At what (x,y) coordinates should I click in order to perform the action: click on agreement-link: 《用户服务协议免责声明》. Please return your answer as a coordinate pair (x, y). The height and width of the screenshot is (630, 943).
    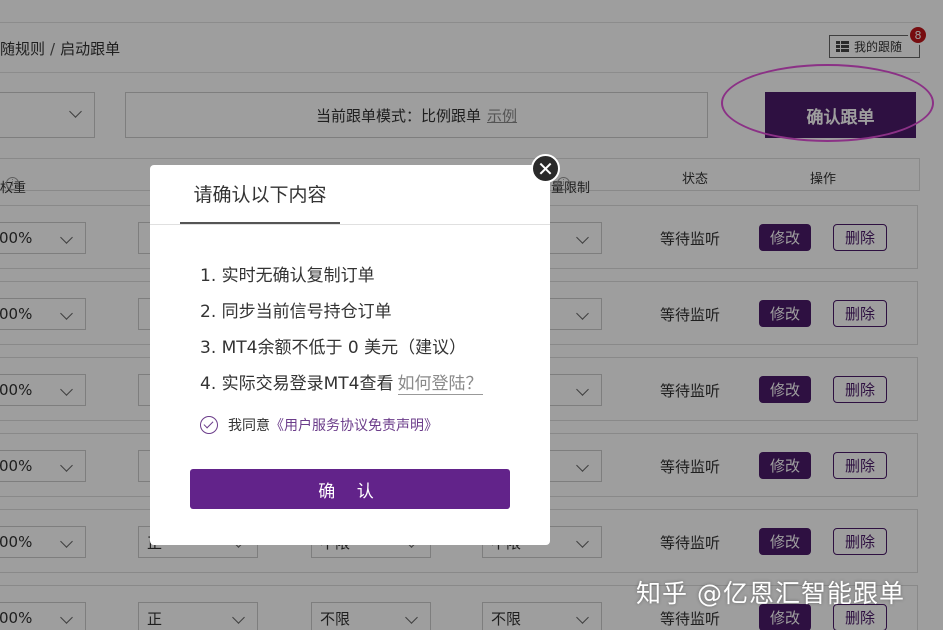
    Looking at the image, I should click on (354, 425).